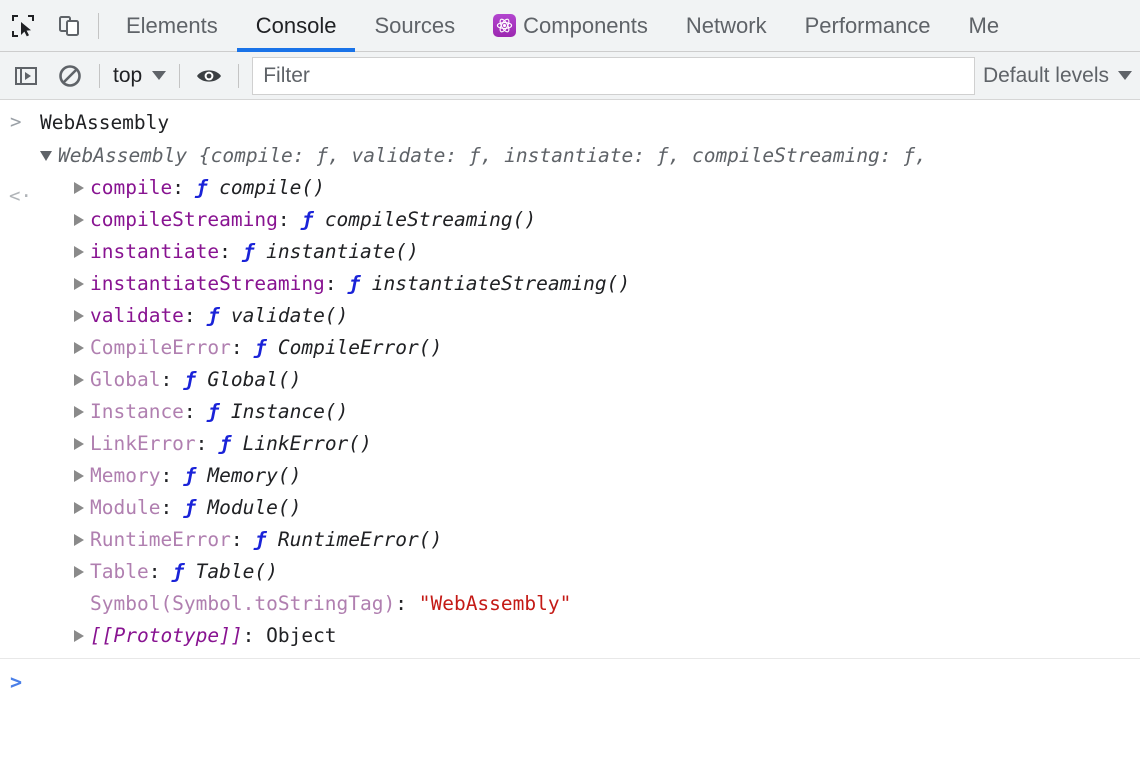 This screenshot has height=774, width=1140. I want to click on device-toolbar-icon, so click(69, 26).